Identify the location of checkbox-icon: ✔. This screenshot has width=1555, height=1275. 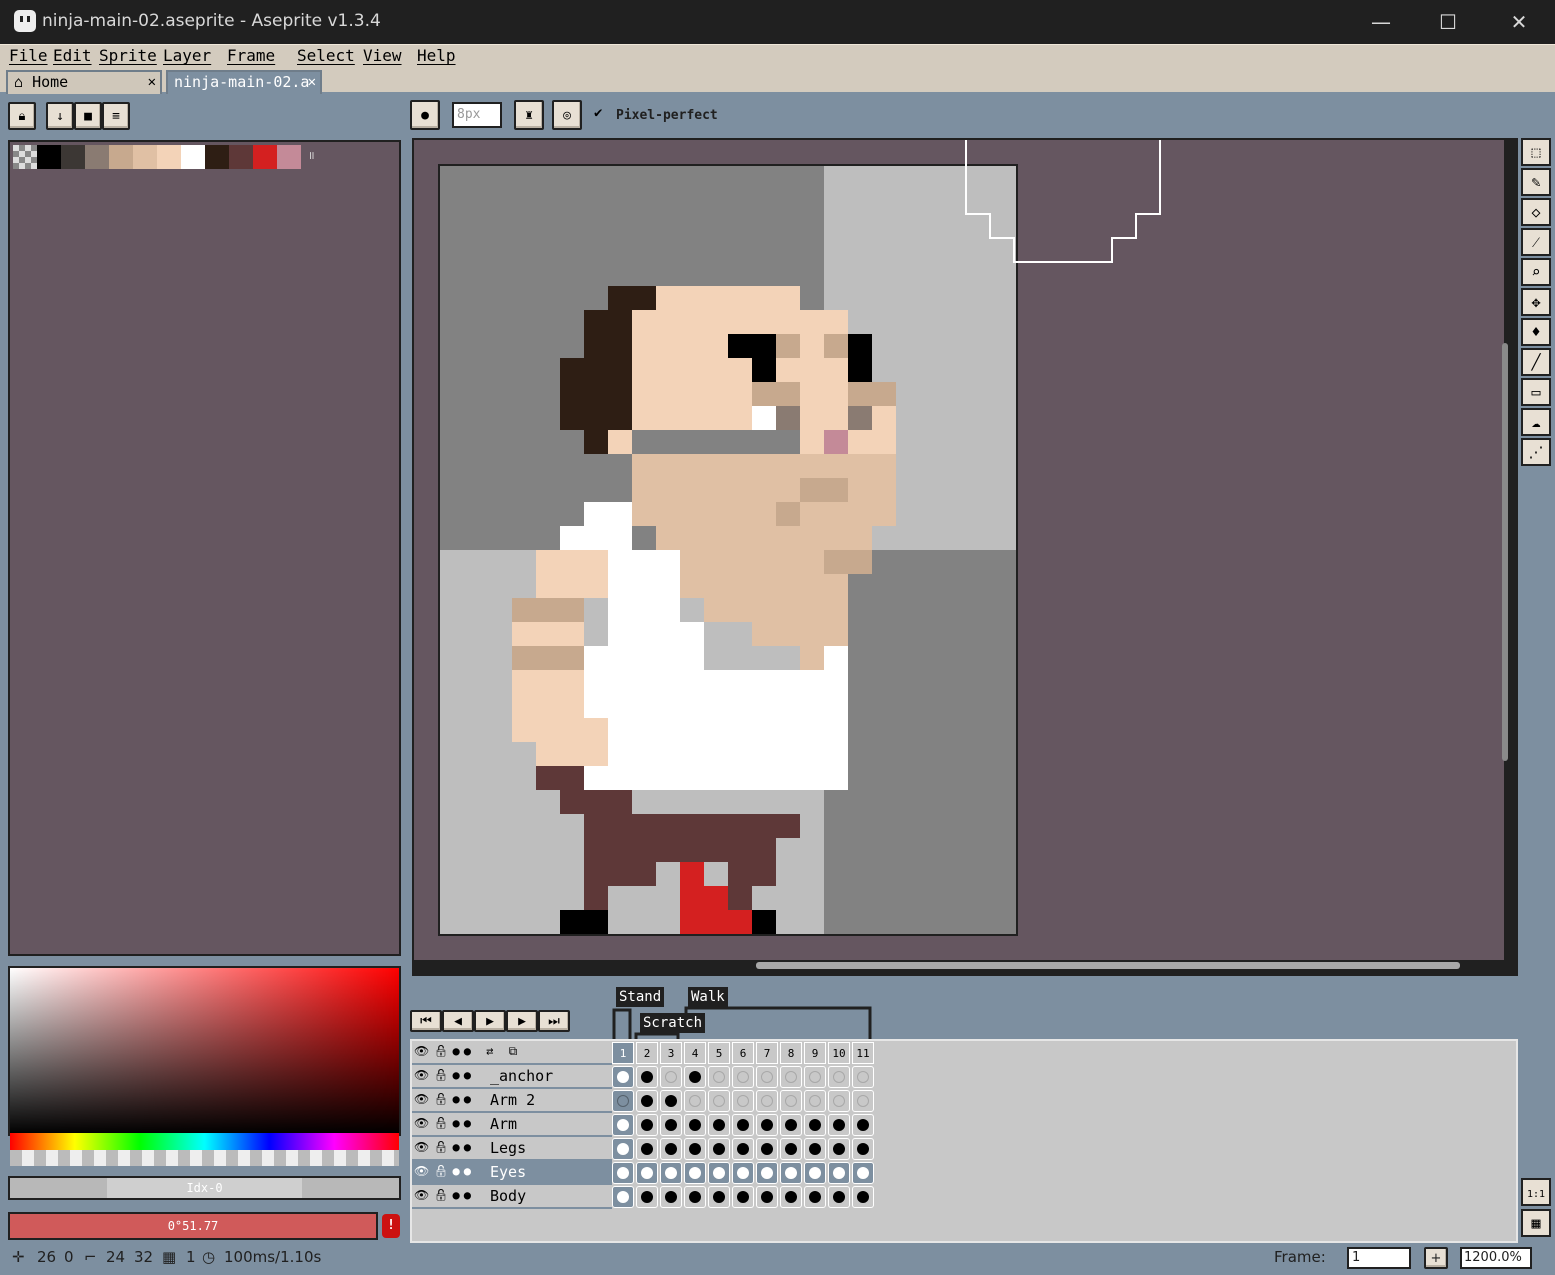
(598, 113).